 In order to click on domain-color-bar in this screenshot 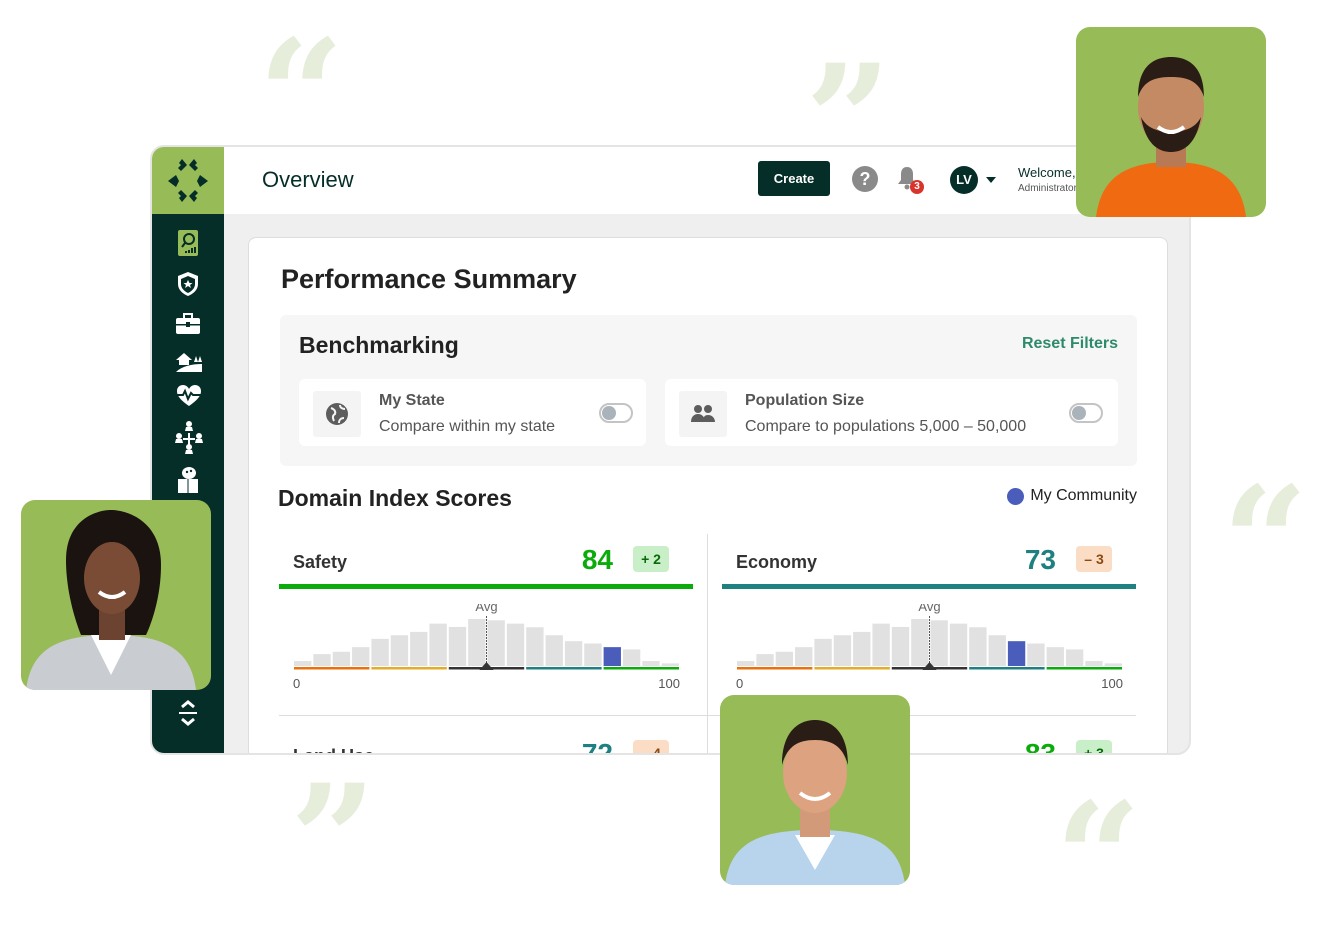, I will do `click(929, 586)`.